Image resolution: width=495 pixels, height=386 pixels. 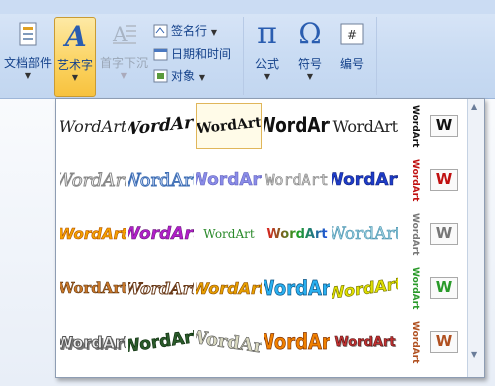 What do you see at coordinates (310, 33) in the screenshot?
I see `omega-icon: Ω` at bounding box center [310, 33].